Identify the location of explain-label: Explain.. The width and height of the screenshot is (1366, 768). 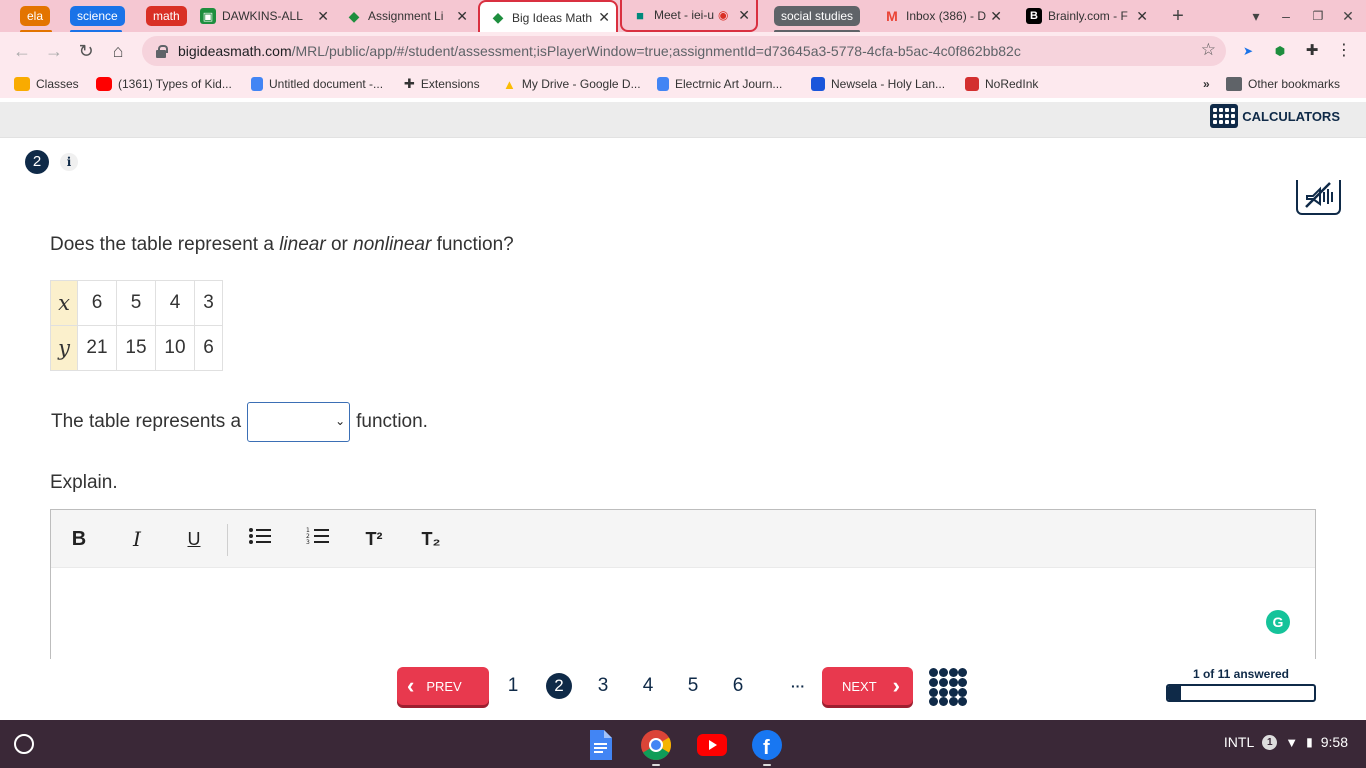
(84, 482).